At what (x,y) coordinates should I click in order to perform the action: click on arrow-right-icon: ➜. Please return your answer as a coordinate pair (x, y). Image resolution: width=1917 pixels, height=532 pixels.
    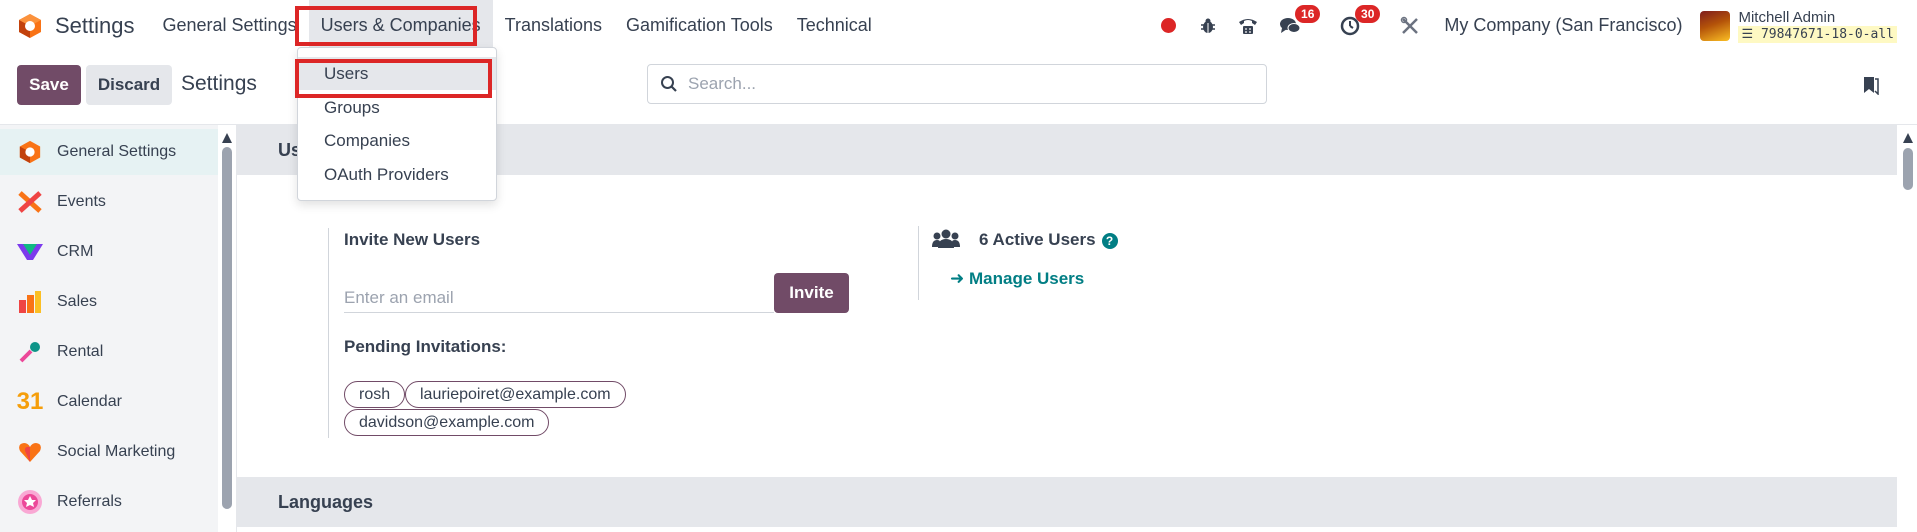
    Looking at the image, I should click on (957, 278).